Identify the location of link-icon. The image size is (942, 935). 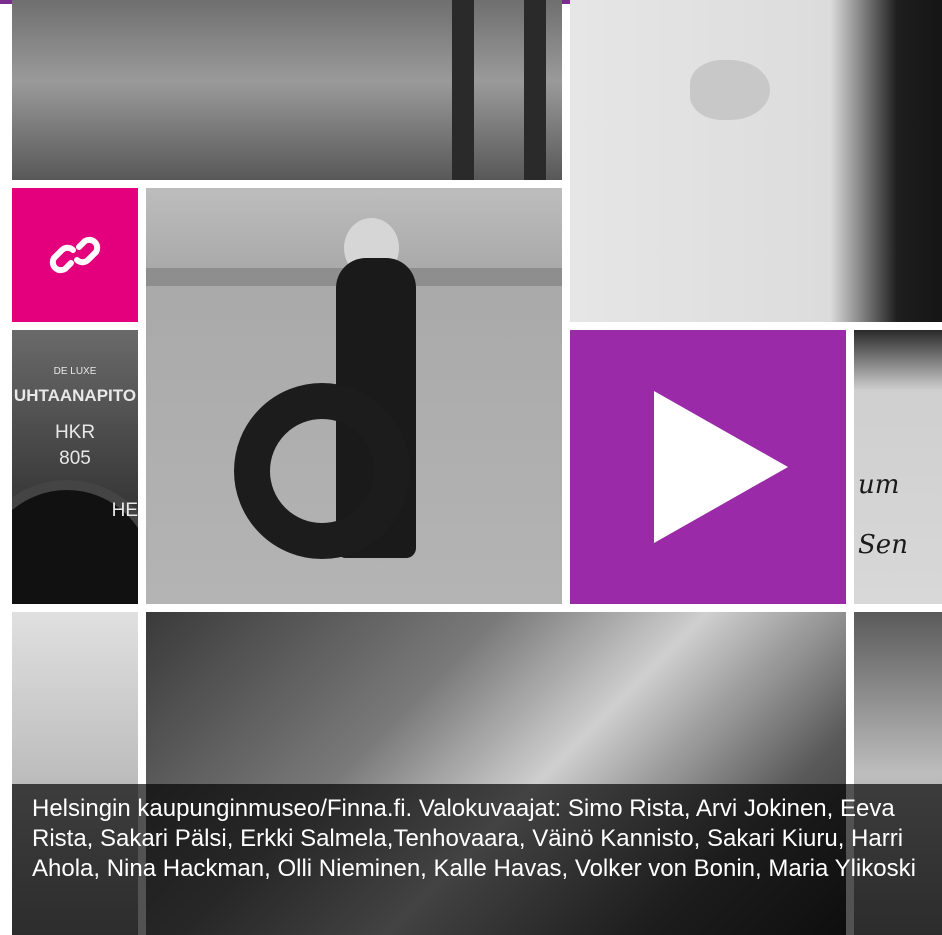
(75, 255).